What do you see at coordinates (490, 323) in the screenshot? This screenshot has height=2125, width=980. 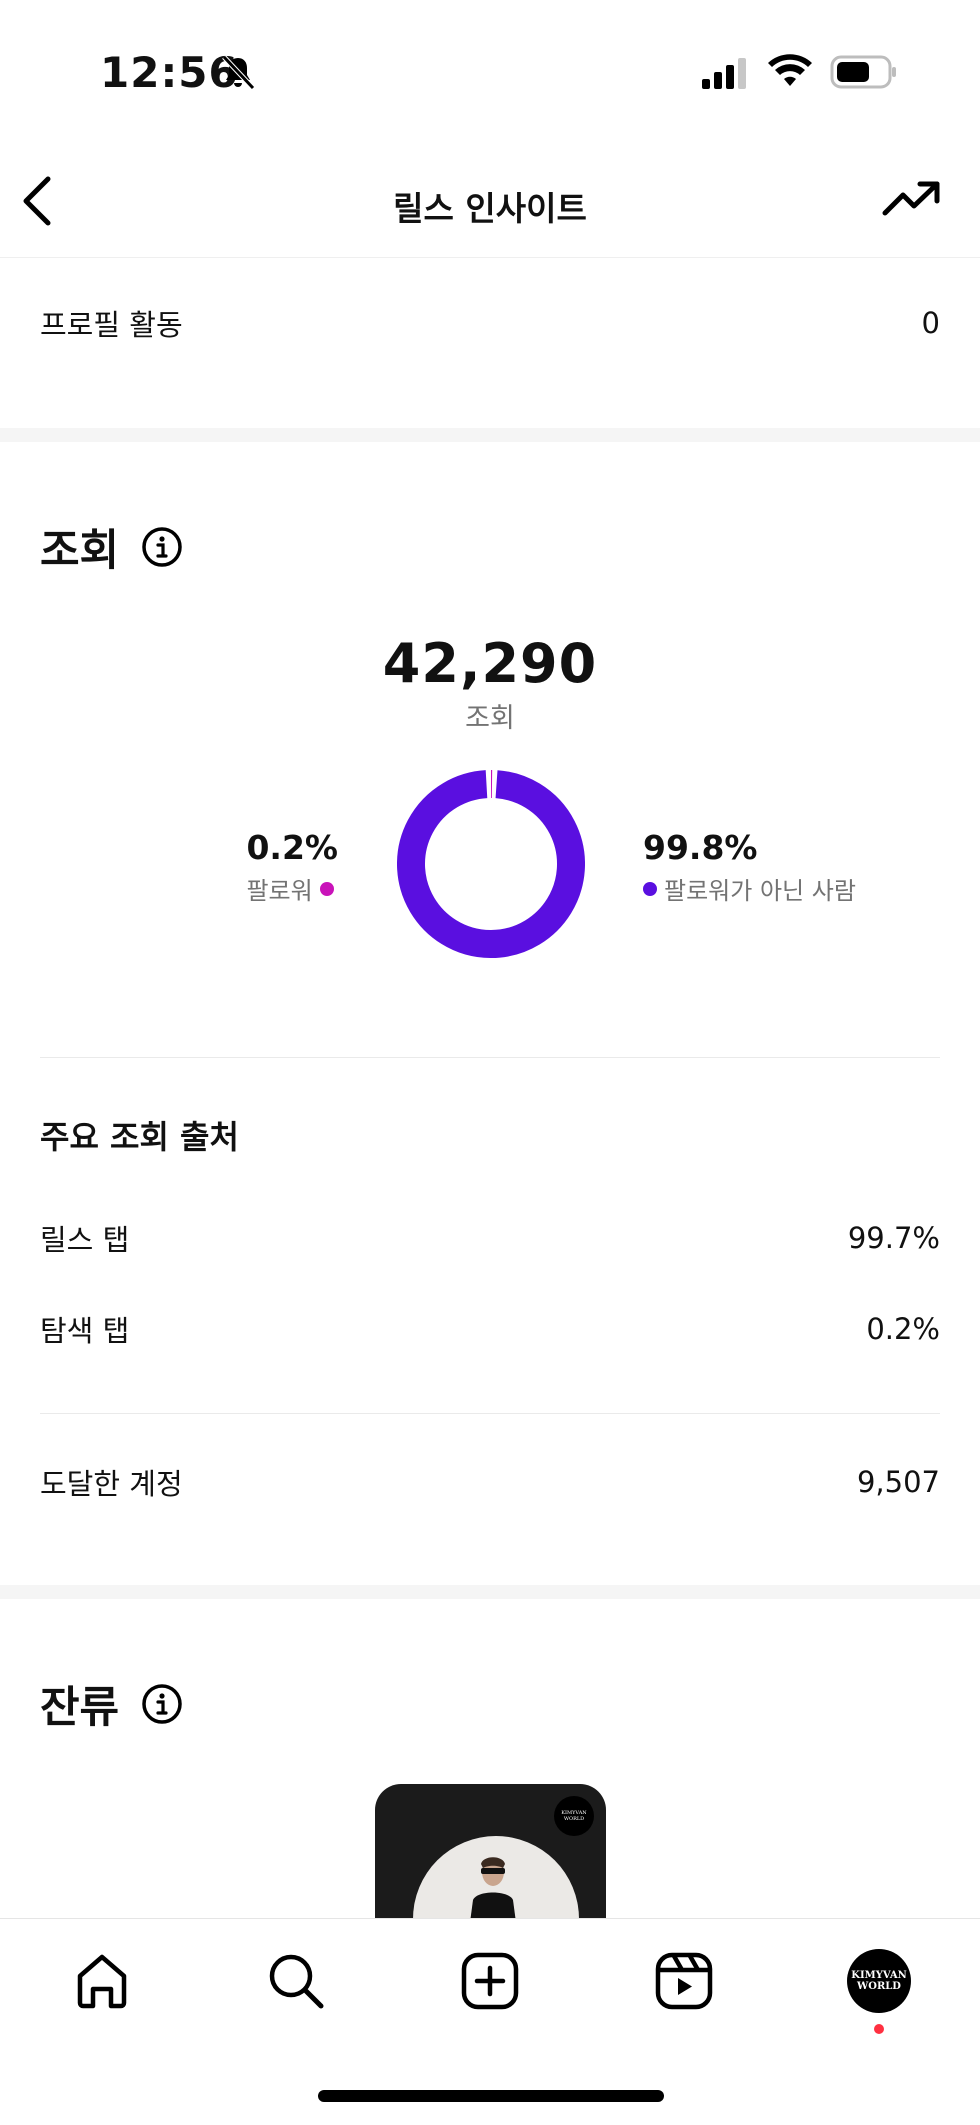 I see `profile-activity-row: 프로필 활동 0` at bounding box center [490, 323].